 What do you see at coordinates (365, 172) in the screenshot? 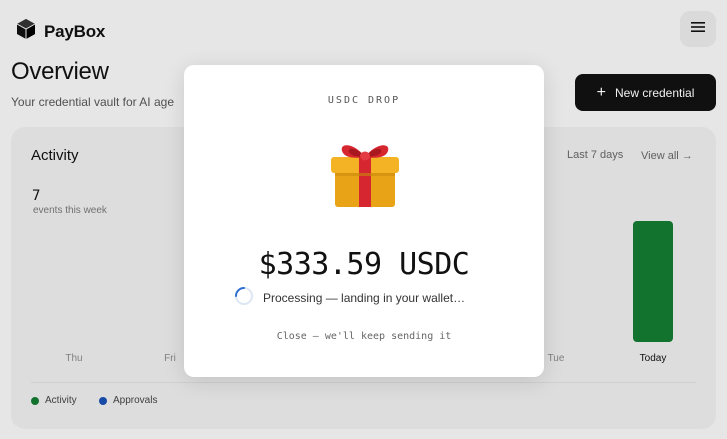
I see `gift-icon` at bounding box center [365, 172].